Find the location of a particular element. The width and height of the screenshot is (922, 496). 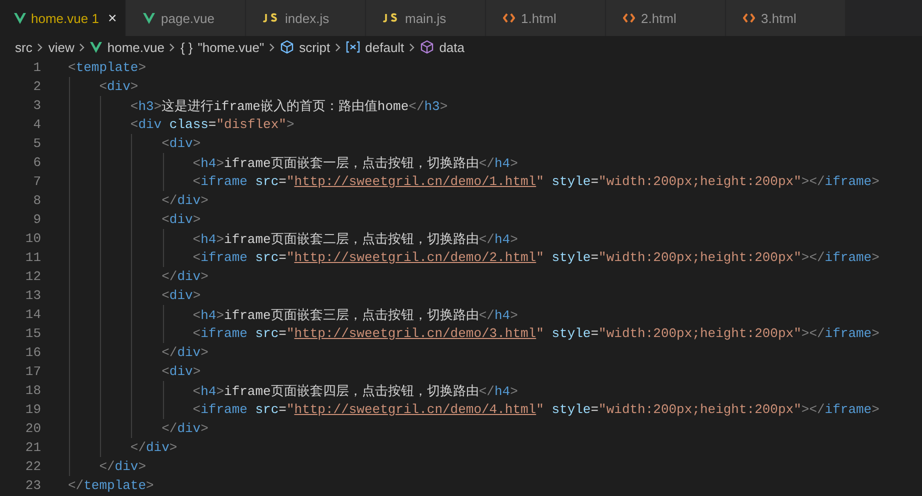

code-link: http://sweetgril.cn/demo/1.html is located at coordinates (415, 181).